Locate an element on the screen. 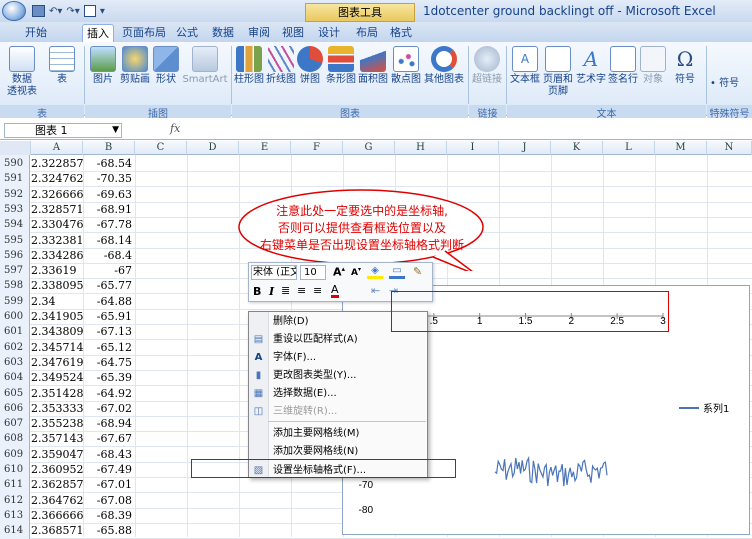 This screenshot has height=539, width=752. tab-formulas: 公式 is located at coordinates (187, 33).